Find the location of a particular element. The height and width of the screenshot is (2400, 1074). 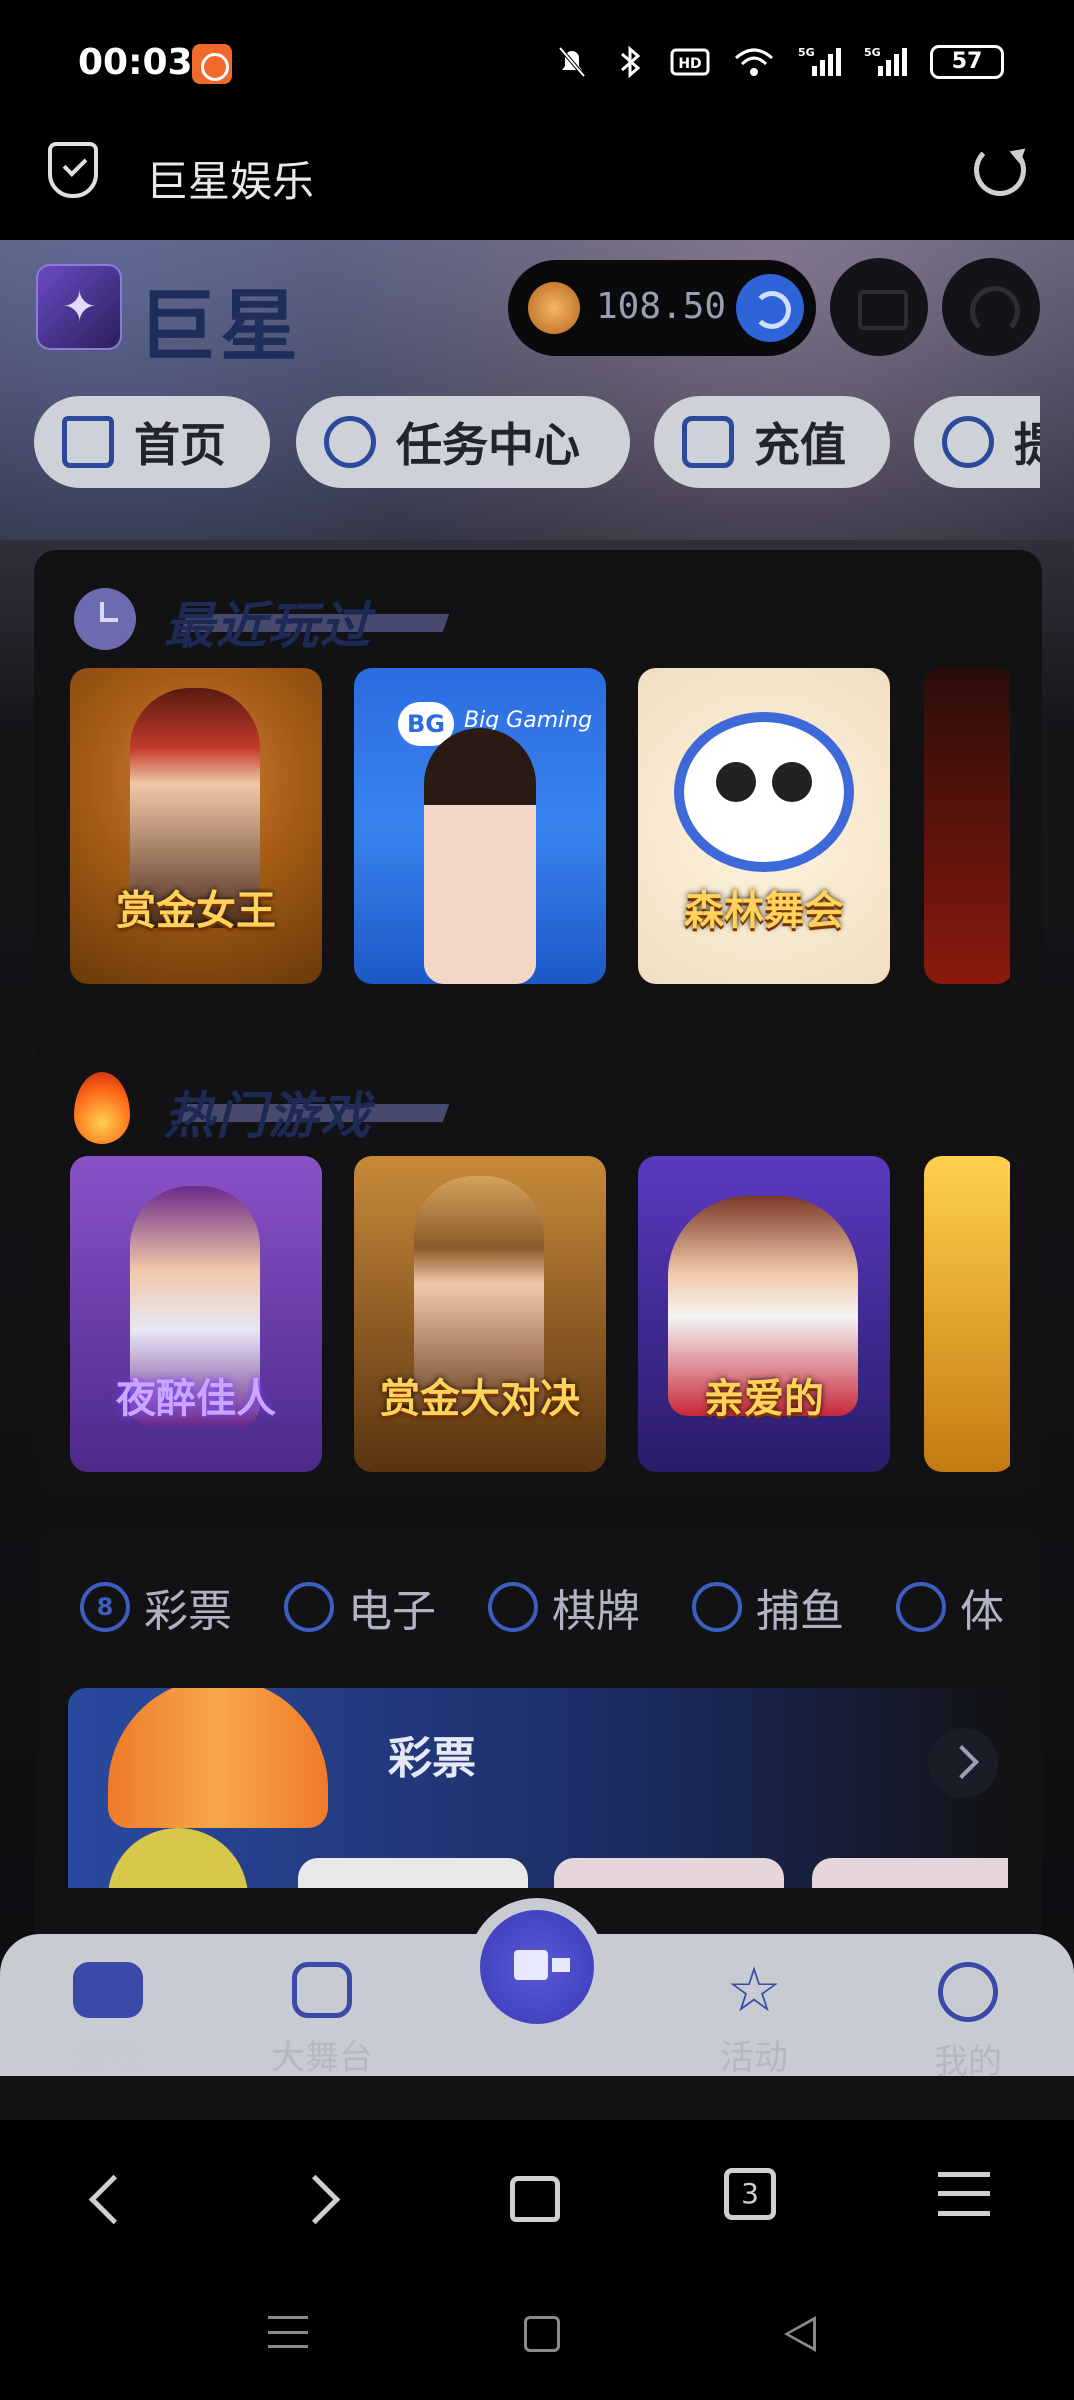

customer-service-button is located at coordinates (991, 307).